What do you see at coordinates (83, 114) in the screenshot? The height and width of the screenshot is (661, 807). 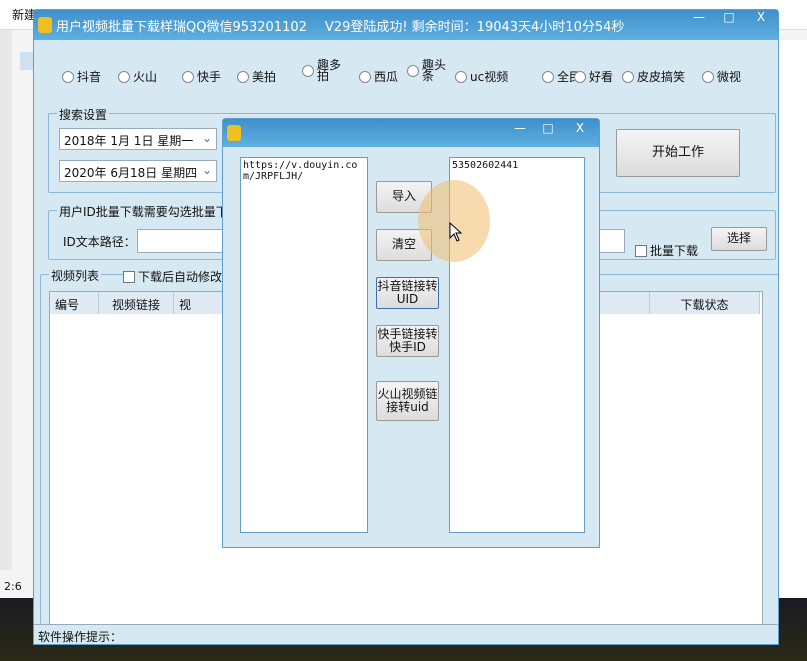 I see `search-settings-label: 搜索设置` at bounding box center [83, 114].